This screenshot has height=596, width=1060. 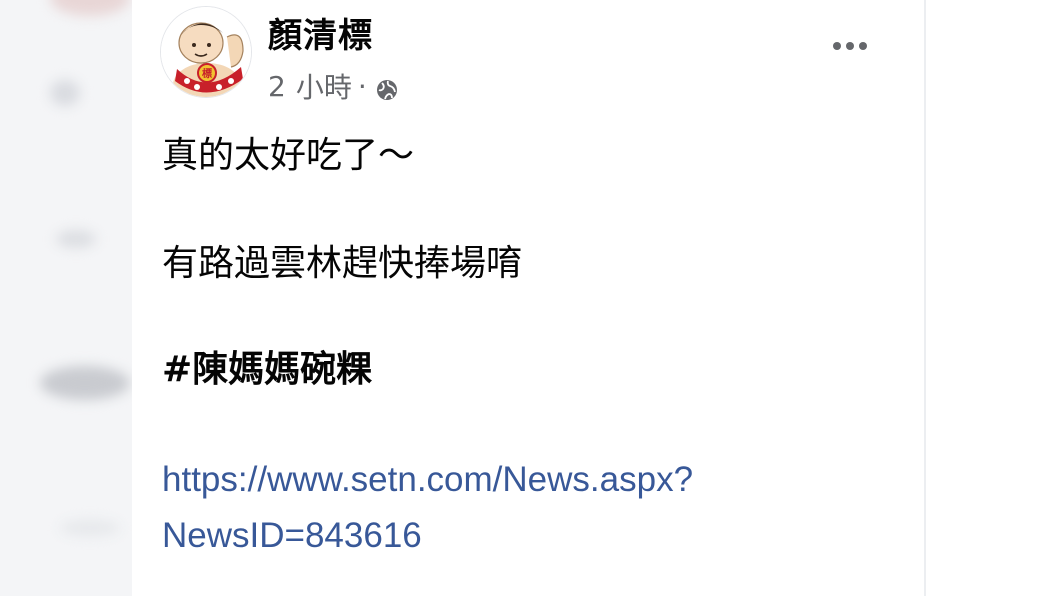 I want to click on avatar-illustration-icon: 標, so click(x=206, y=52).